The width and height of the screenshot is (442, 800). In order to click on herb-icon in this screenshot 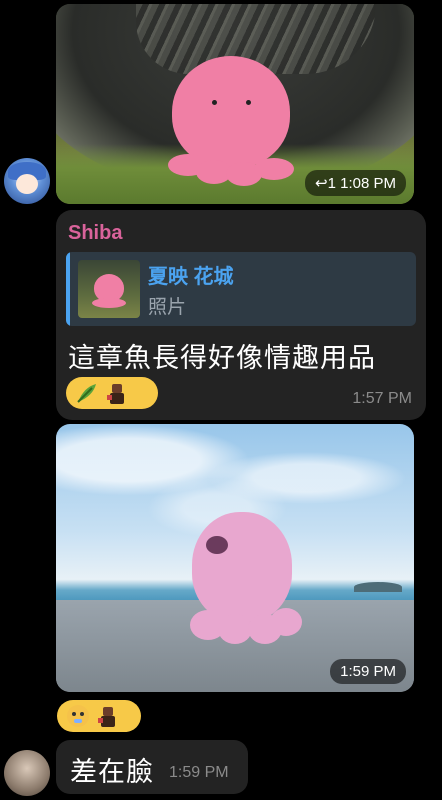, I will do `click(87, 393)`.